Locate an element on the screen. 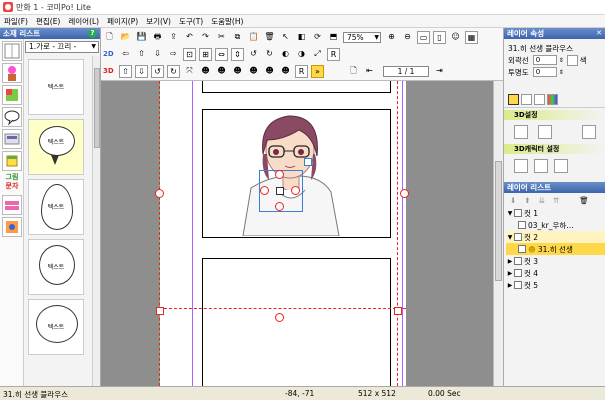 The image size is (605, 400). layer-item-cut-2: ▼ 컷 2 is located at coordinates (555, 237).